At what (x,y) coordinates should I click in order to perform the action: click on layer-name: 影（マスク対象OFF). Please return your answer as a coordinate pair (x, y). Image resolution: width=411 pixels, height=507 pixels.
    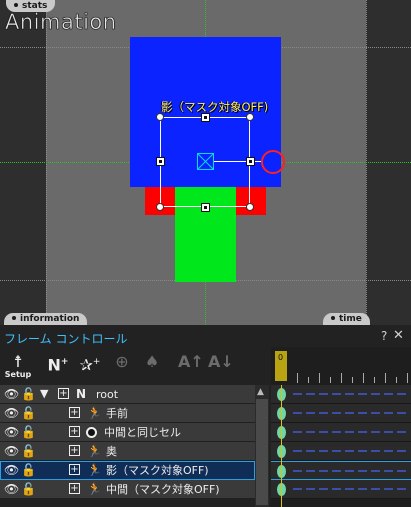
    Looking at the image, I should click on (157, 470).